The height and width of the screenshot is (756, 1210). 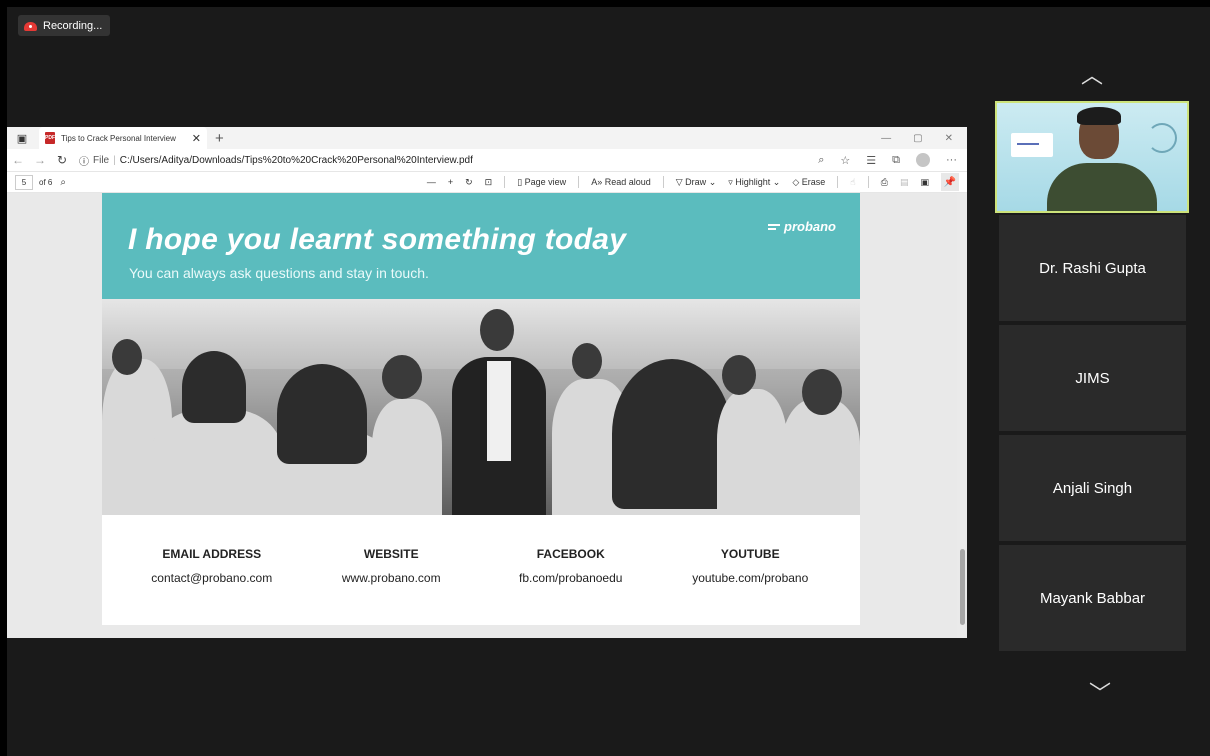 What do you see at coordinates (1102, 187) in the screenshot?
I see `participant-body` at bounding box center [1102, 187].